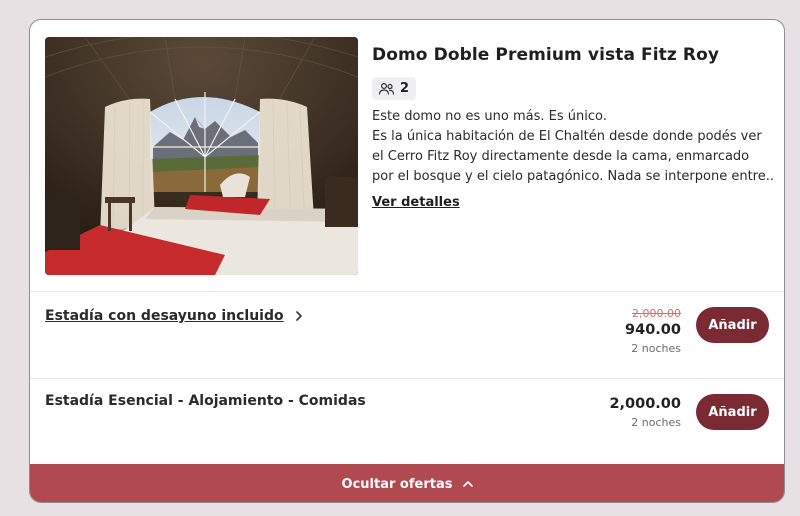 Image resolution: width=800 pixels, height=516 pixels. I want to click on offer-1-add-button: Añadir, so click(732, 325).